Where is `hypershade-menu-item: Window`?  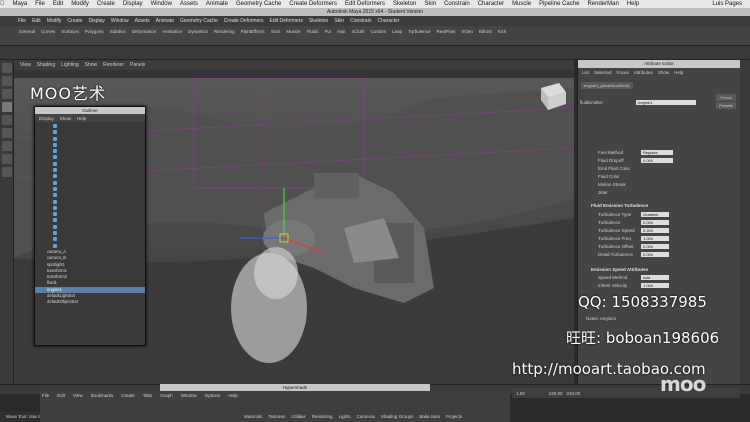 hypershade-menu-item: Window is located at coordinates (189, 395).